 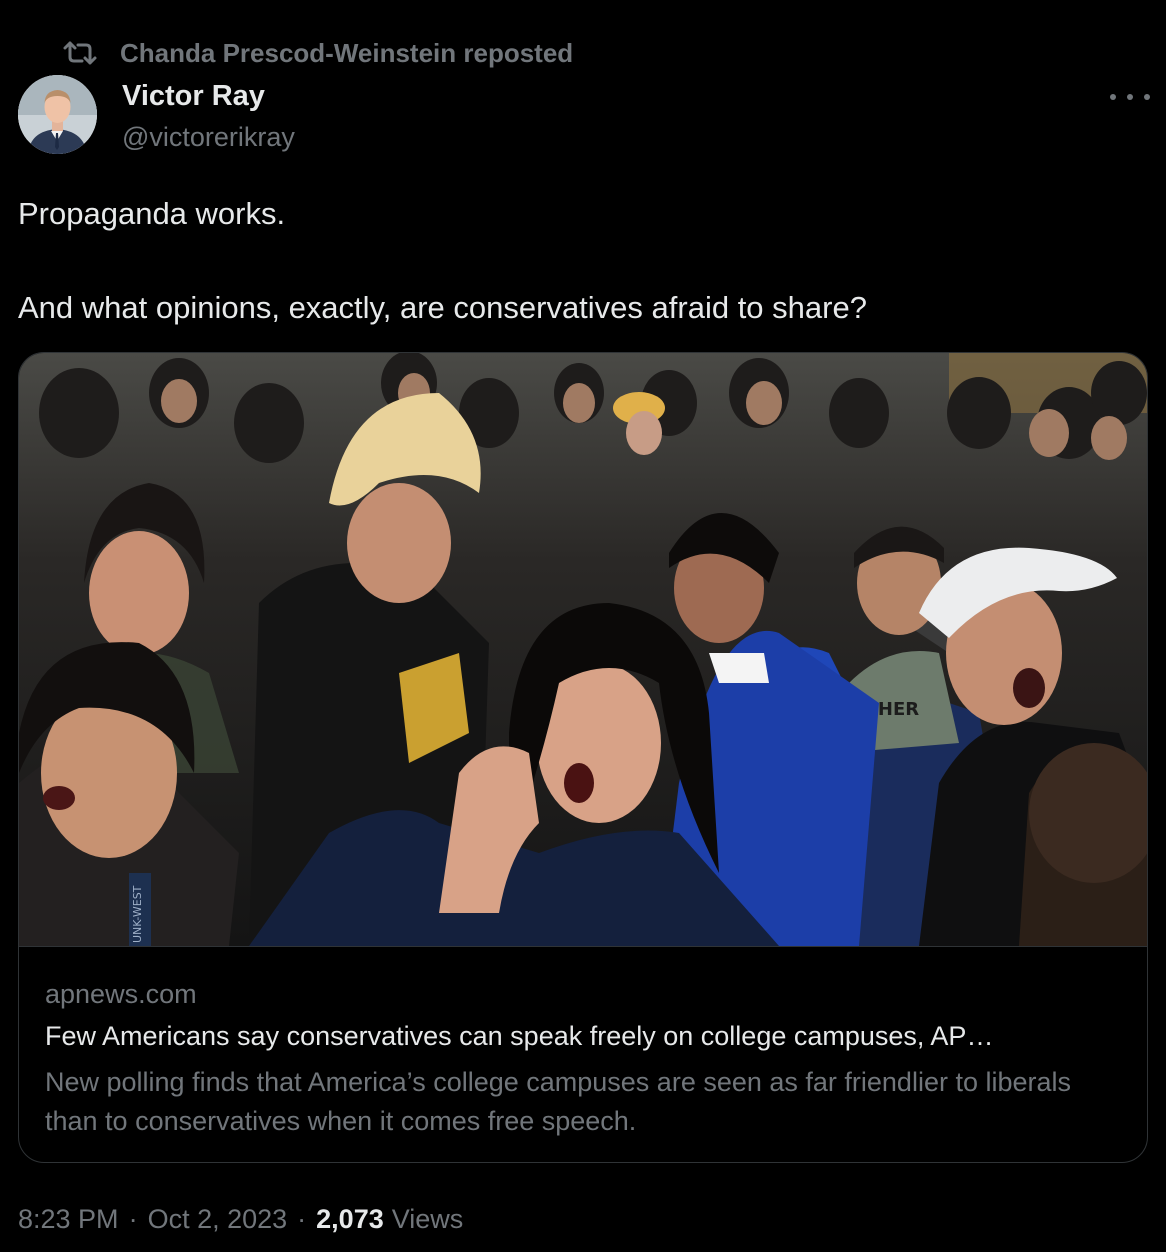 What do you see at coordinates (427, 1218) in the screenshot?
I see `views-label: Views` at bounding box center [427, 1218].